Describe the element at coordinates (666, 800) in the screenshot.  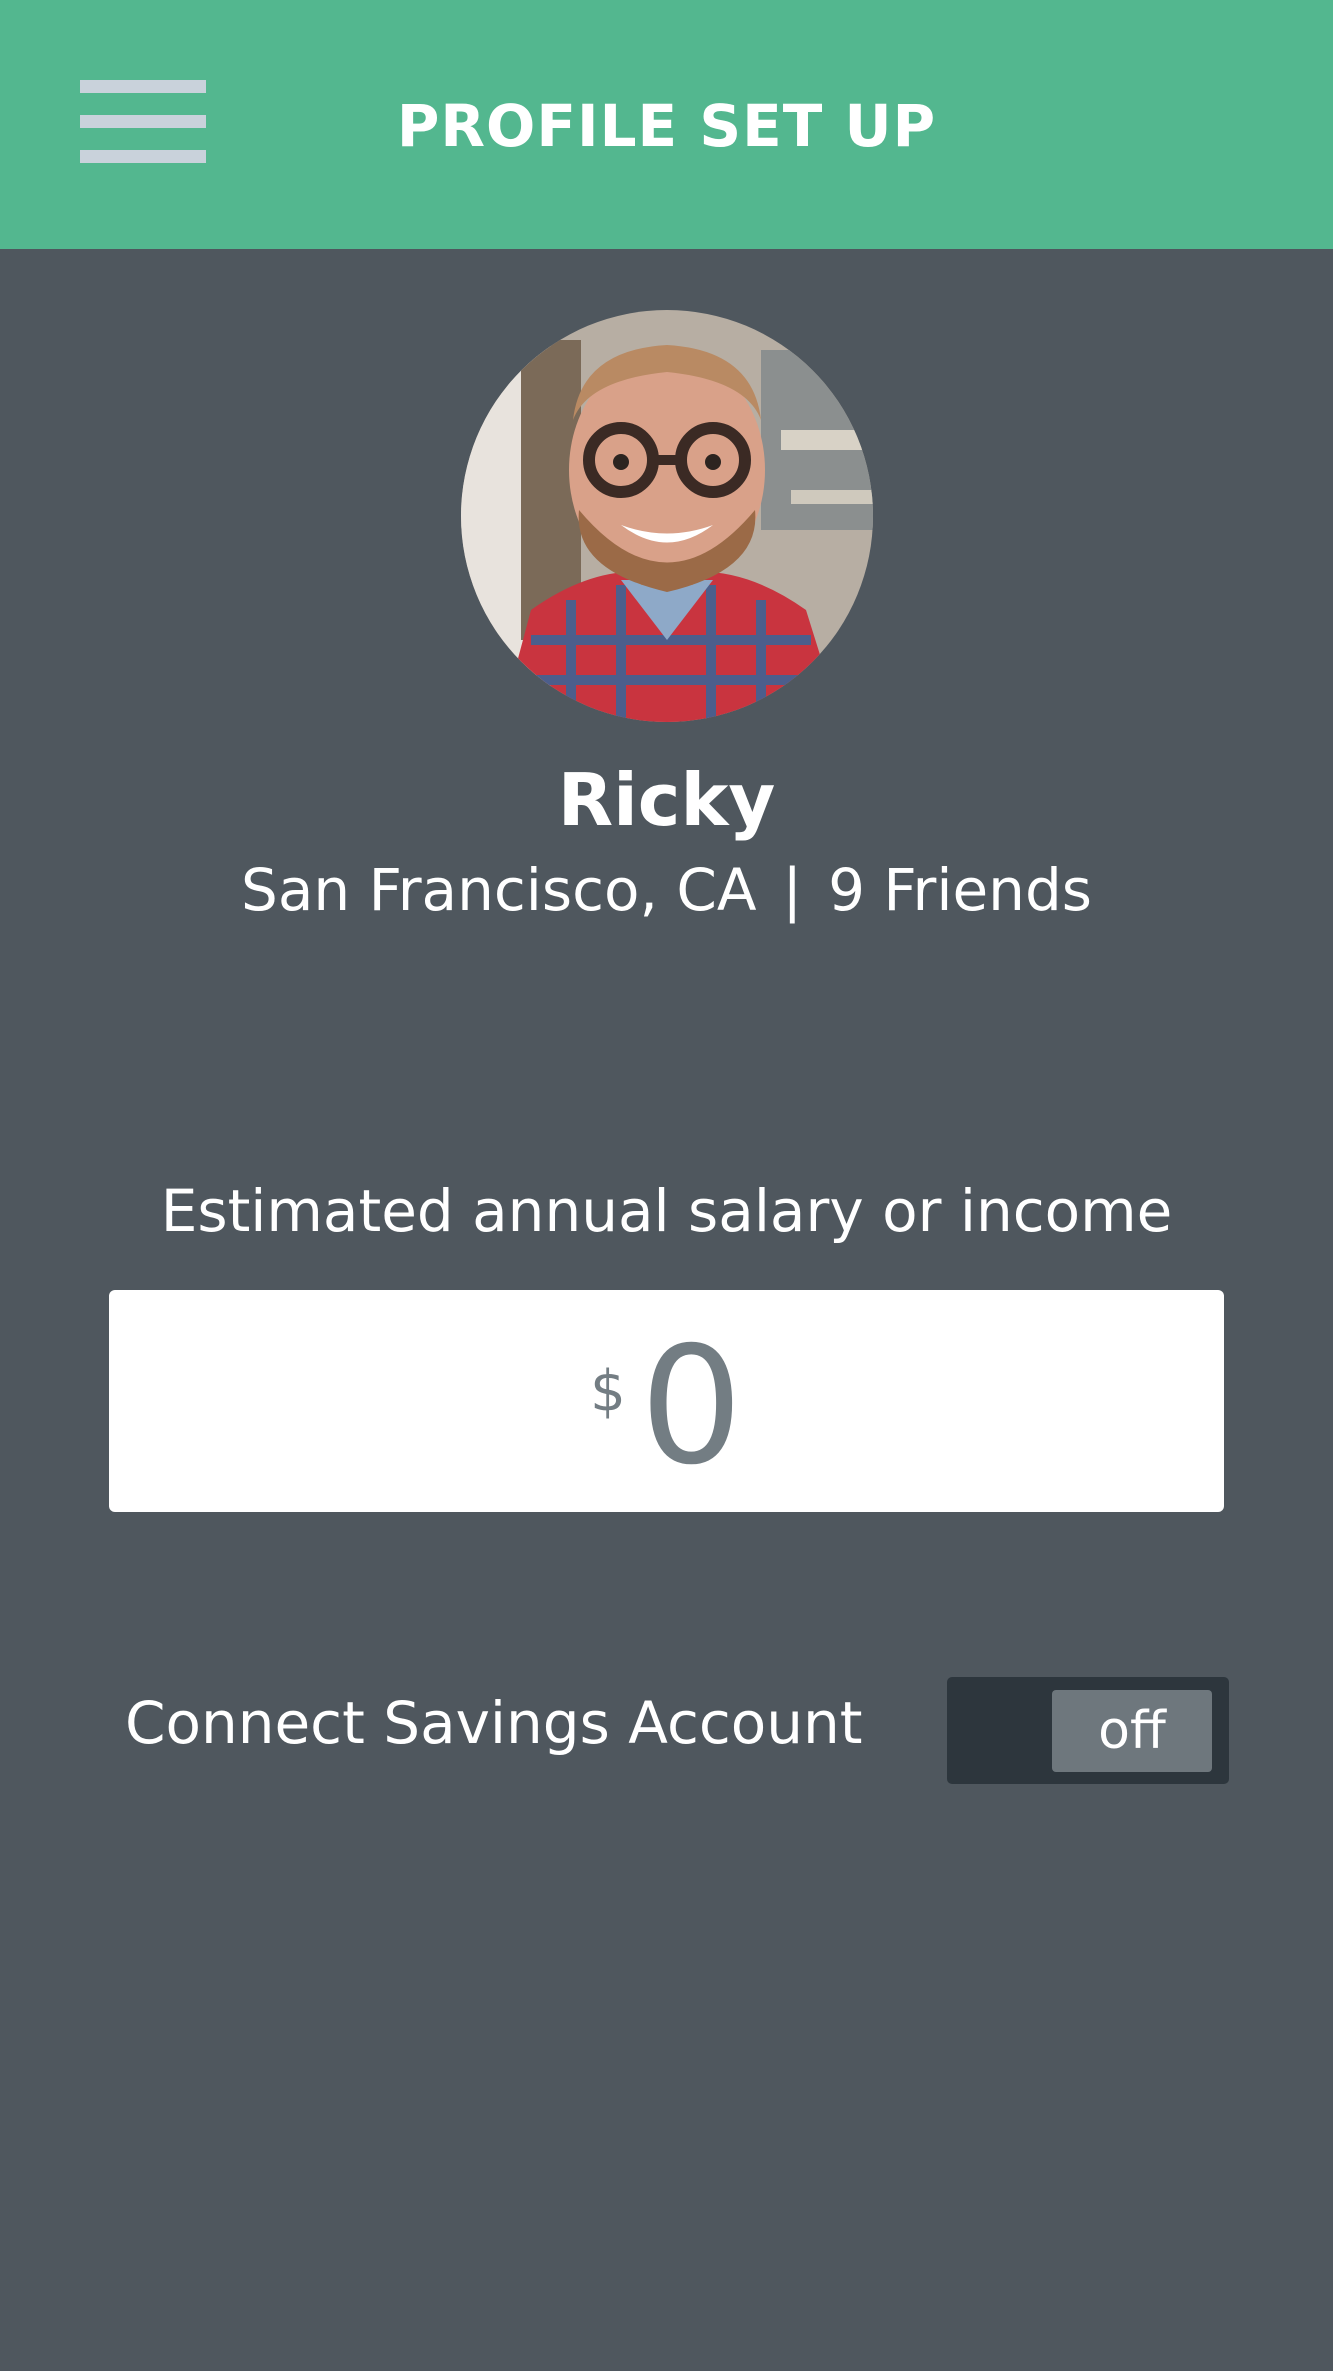
I see `profile-name: Ricky` at that location.